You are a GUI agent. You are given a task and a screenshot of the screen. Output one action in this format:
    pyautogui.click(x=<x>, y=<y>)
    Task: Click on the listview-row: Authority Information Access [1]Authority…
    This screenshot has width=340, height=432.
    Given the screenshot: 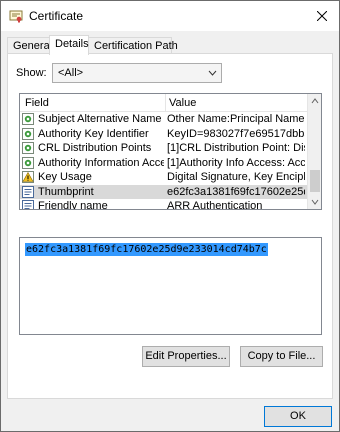 What is the action you would take?
    pyautogui.click(x=164, y=163)
    